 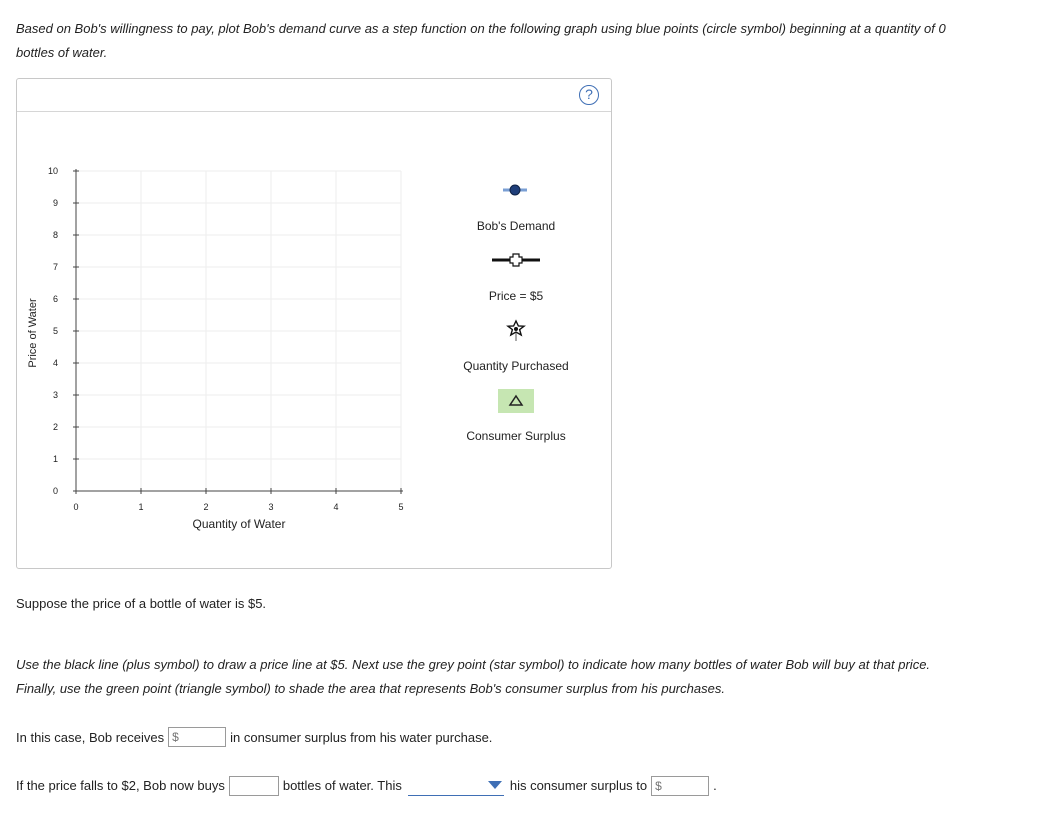 I want to click on pf-question-end: ., so click(x=715, y=785).